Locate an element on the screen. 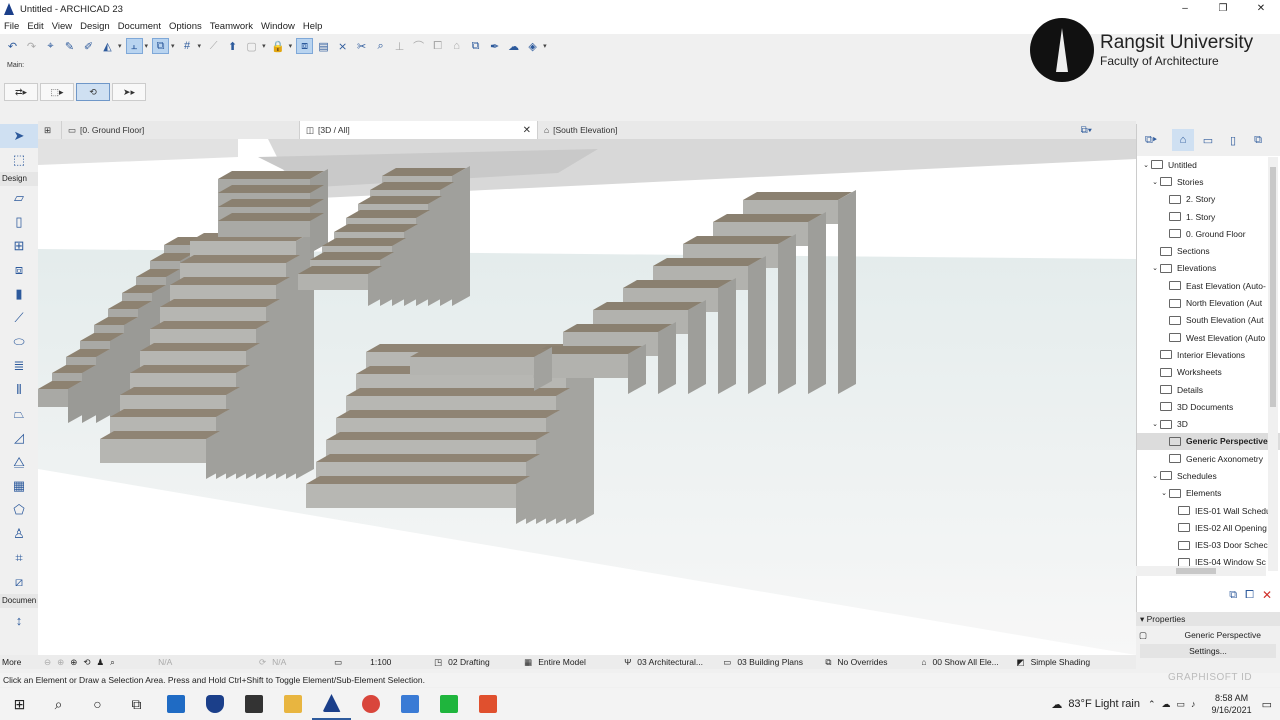 The image size is (1280, 720). weather-text: 83°F Light rain is located at coordinates (1104, 704).